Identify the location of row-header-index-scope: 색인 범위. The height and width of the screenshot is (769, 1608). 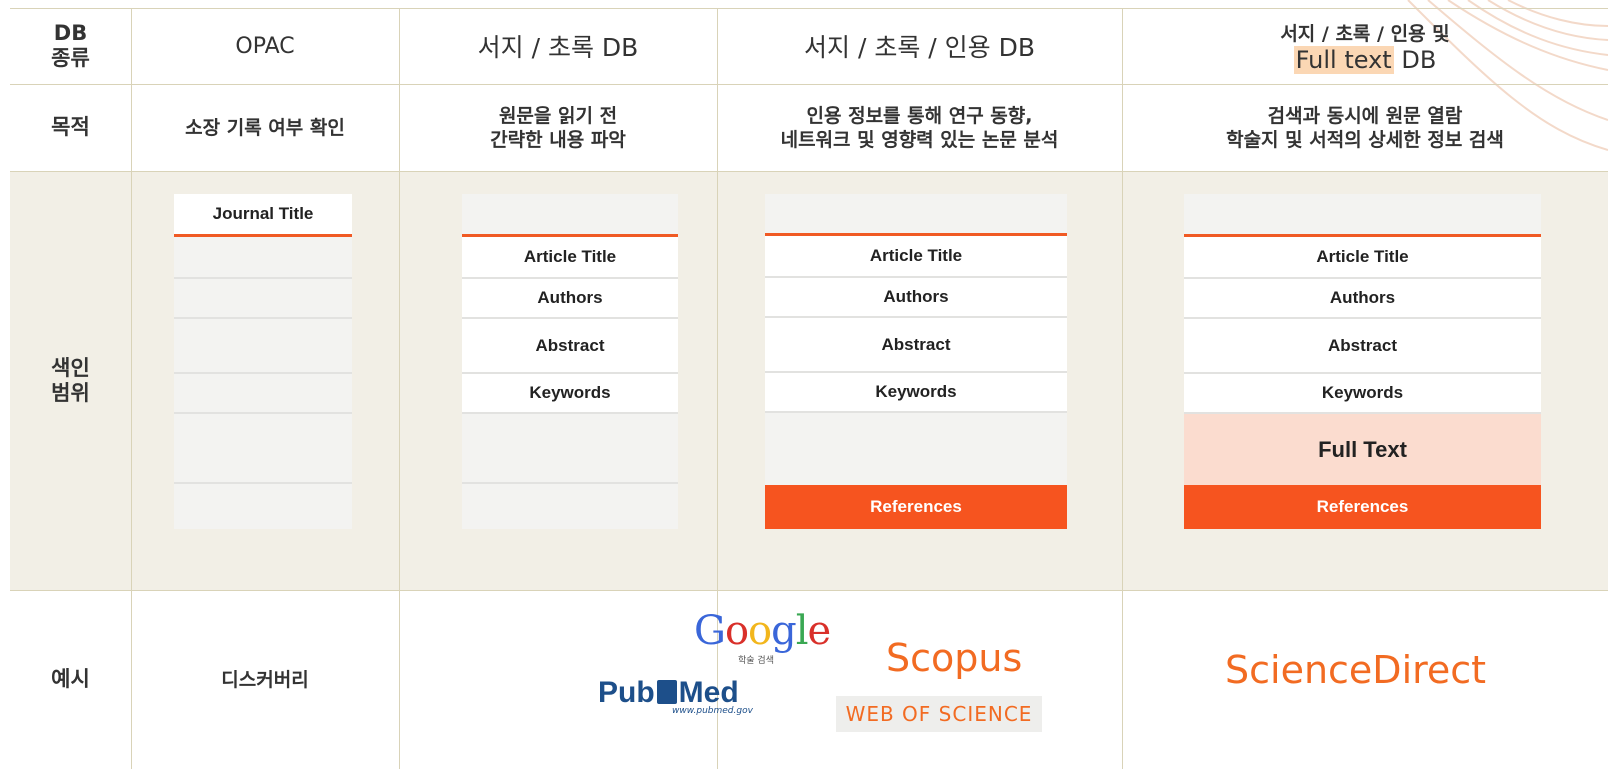
(70, 380).